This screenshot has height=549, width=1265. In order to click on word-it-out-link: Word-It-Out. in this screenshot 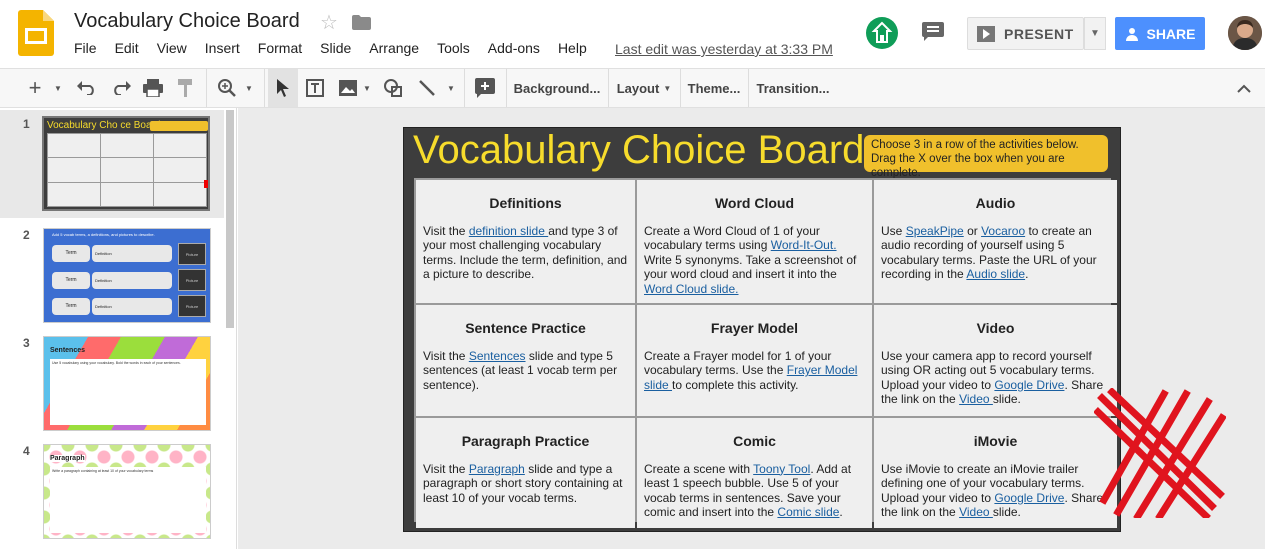, I will do `click(804, 245)`.